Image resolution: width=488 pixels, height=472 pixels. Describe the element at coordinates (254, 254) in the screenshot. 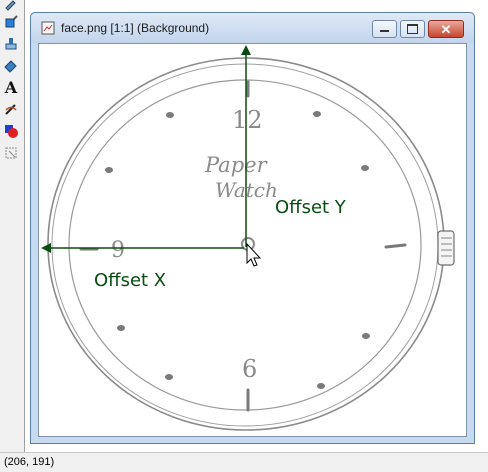

I see `mouse-cursor-icon` at that location.